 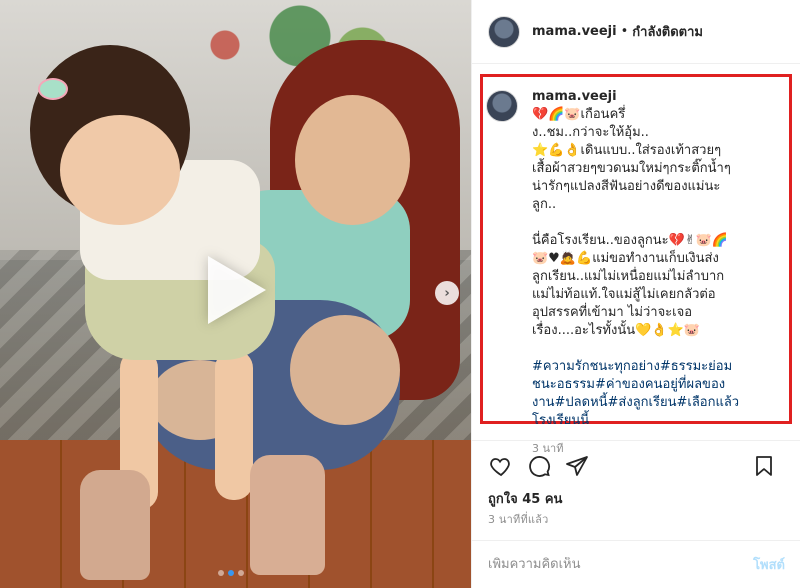 I want to click on caption-avatar, so click(x=502, y=106).